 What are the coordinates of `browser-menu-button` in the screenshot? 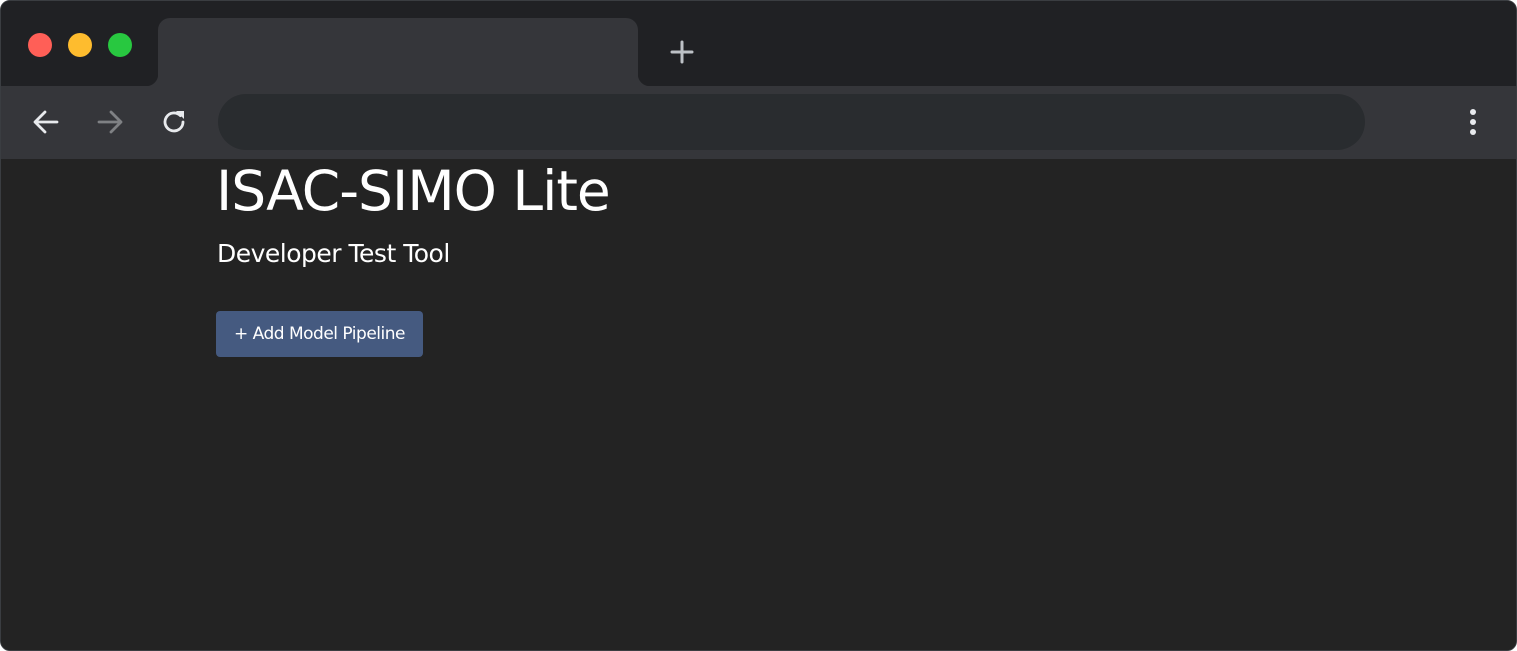 It's located at (1473, 122).